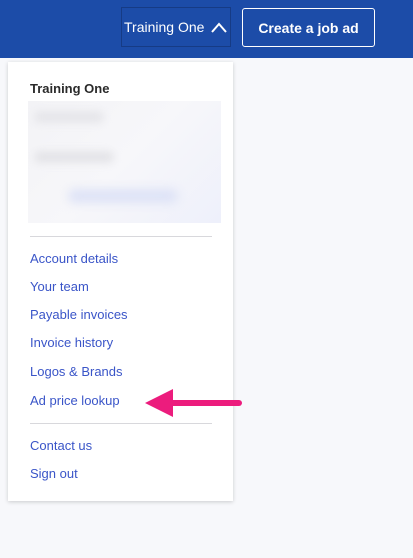 Image resolution: width=413 pixels, height=558 pixels. I want to click on logos-brands-link: Logos & Brands, so click(76, 371).